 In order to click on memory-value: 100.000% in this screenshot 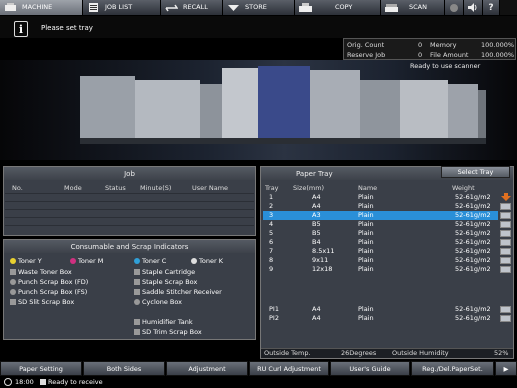, I will do `click(498, 45)`.